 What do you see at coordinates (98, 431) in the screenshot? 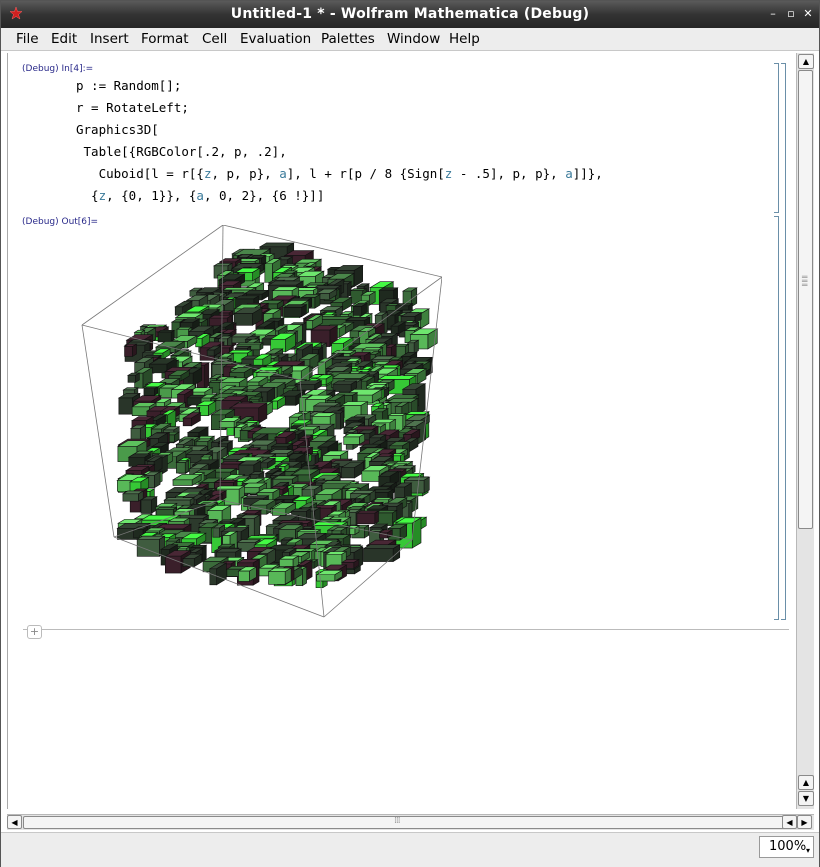
I see `box-edge` at bounding box center [98, 431].